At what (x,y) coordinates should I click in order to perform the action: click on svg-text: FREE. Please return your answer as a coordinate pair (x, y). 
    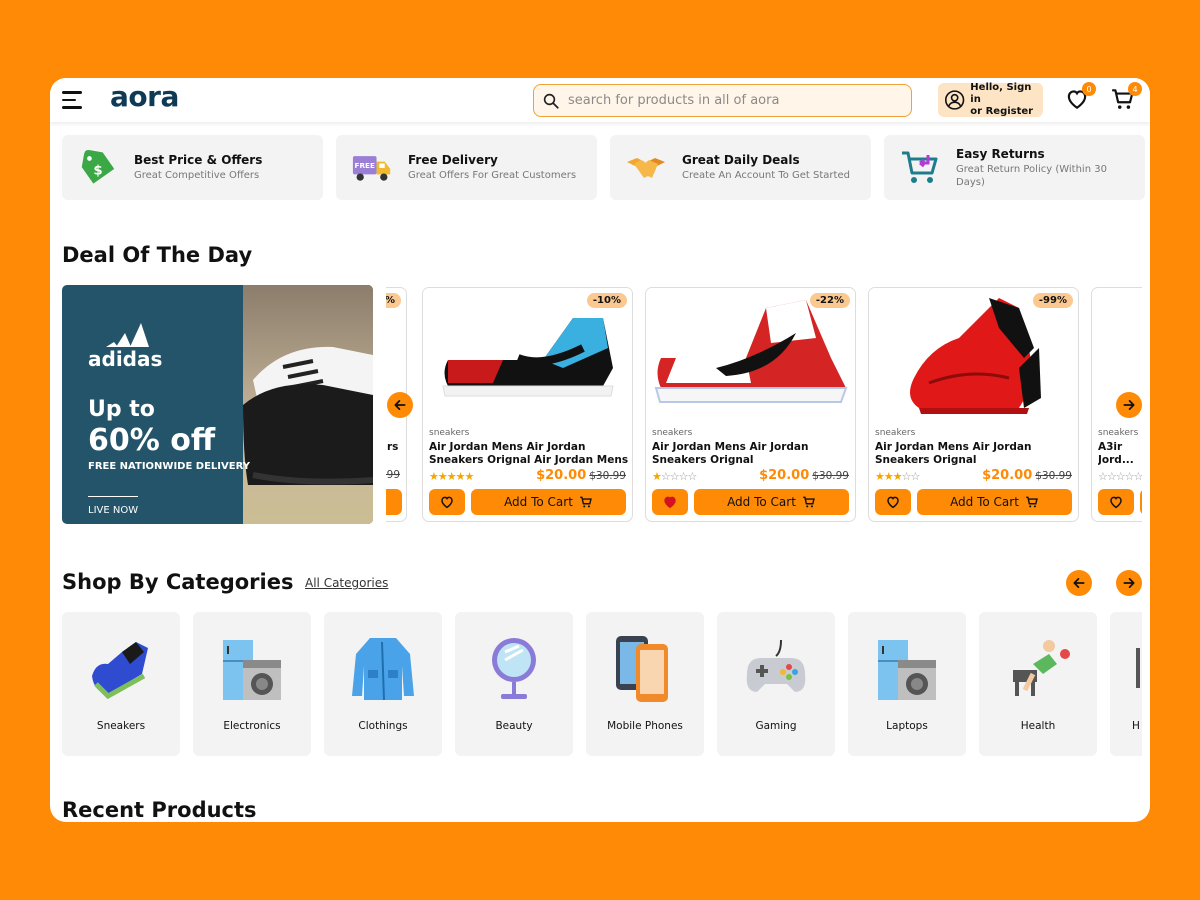
    Looking at the image, I should click on (364, 165).